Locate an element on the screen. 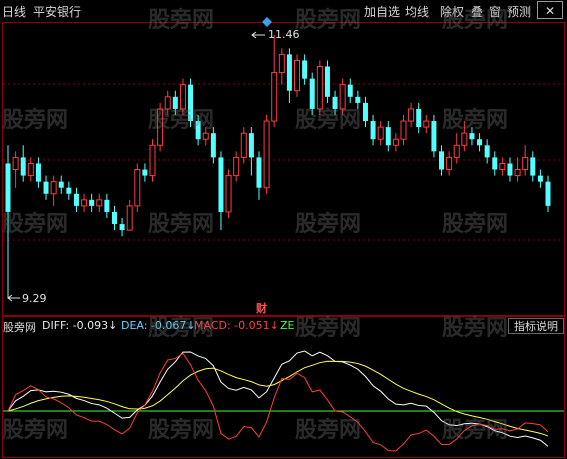 The height and width of the screenshot is (459, 567). macd-value: MACD: -0.051↓ is located at coordinates (236, 325).